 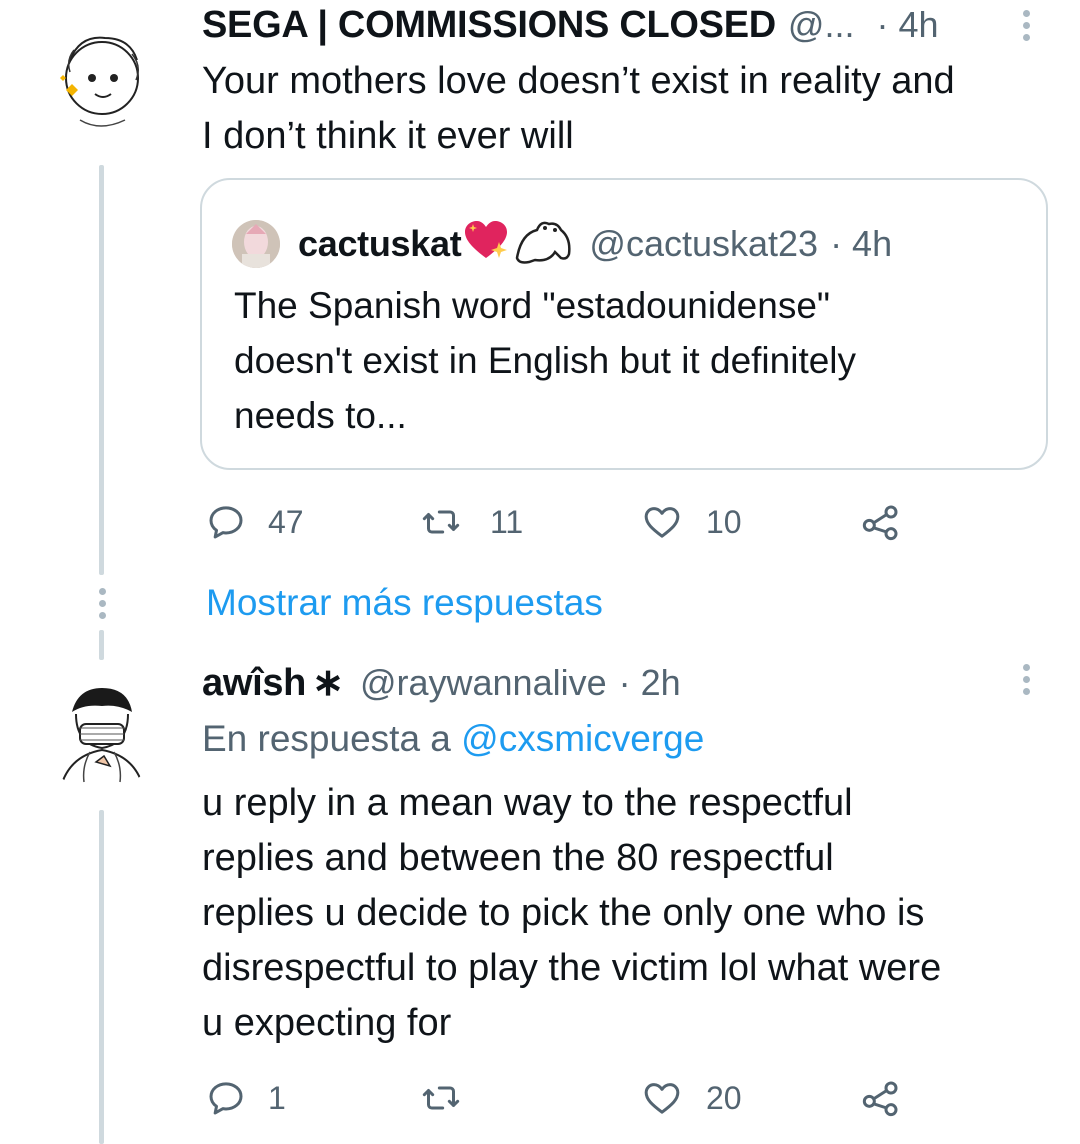 I want to click on tweet1-more-icon, so click(x=1026, y=30).